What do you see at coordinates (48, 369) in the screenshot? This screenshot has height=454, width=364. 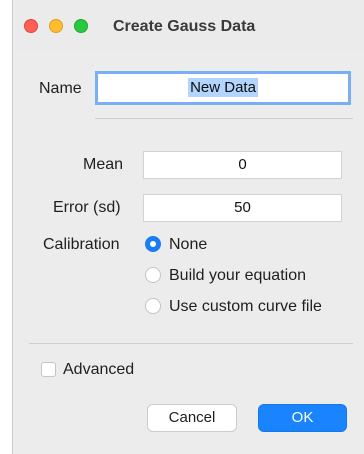 I see `advanced-checkbox` at bounding box center [48, 369].